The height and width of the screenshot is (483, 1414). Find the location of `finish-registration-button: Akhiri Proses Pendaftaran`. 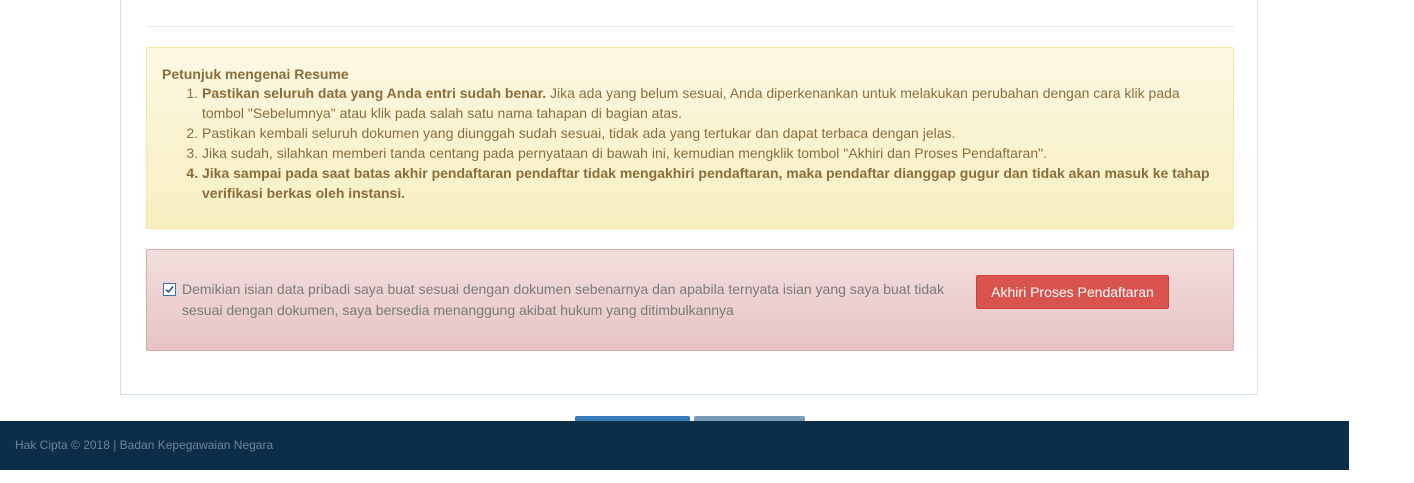

finish-registration-button: Akhiri Proses Pendaftaran is located at coordinates (1072, 292).